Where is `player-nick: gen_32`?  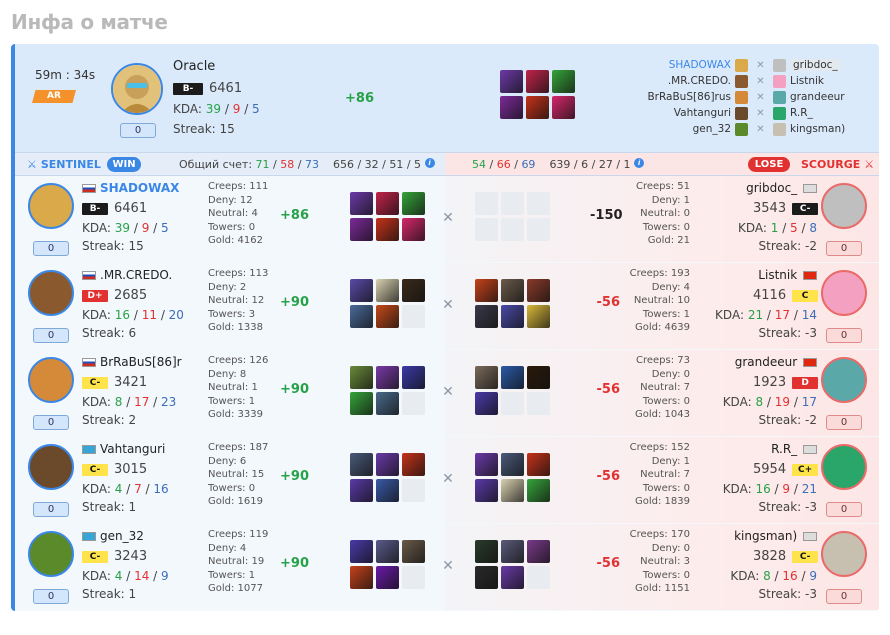
player-nick: gen_32 is located at coordinates (113, 536).